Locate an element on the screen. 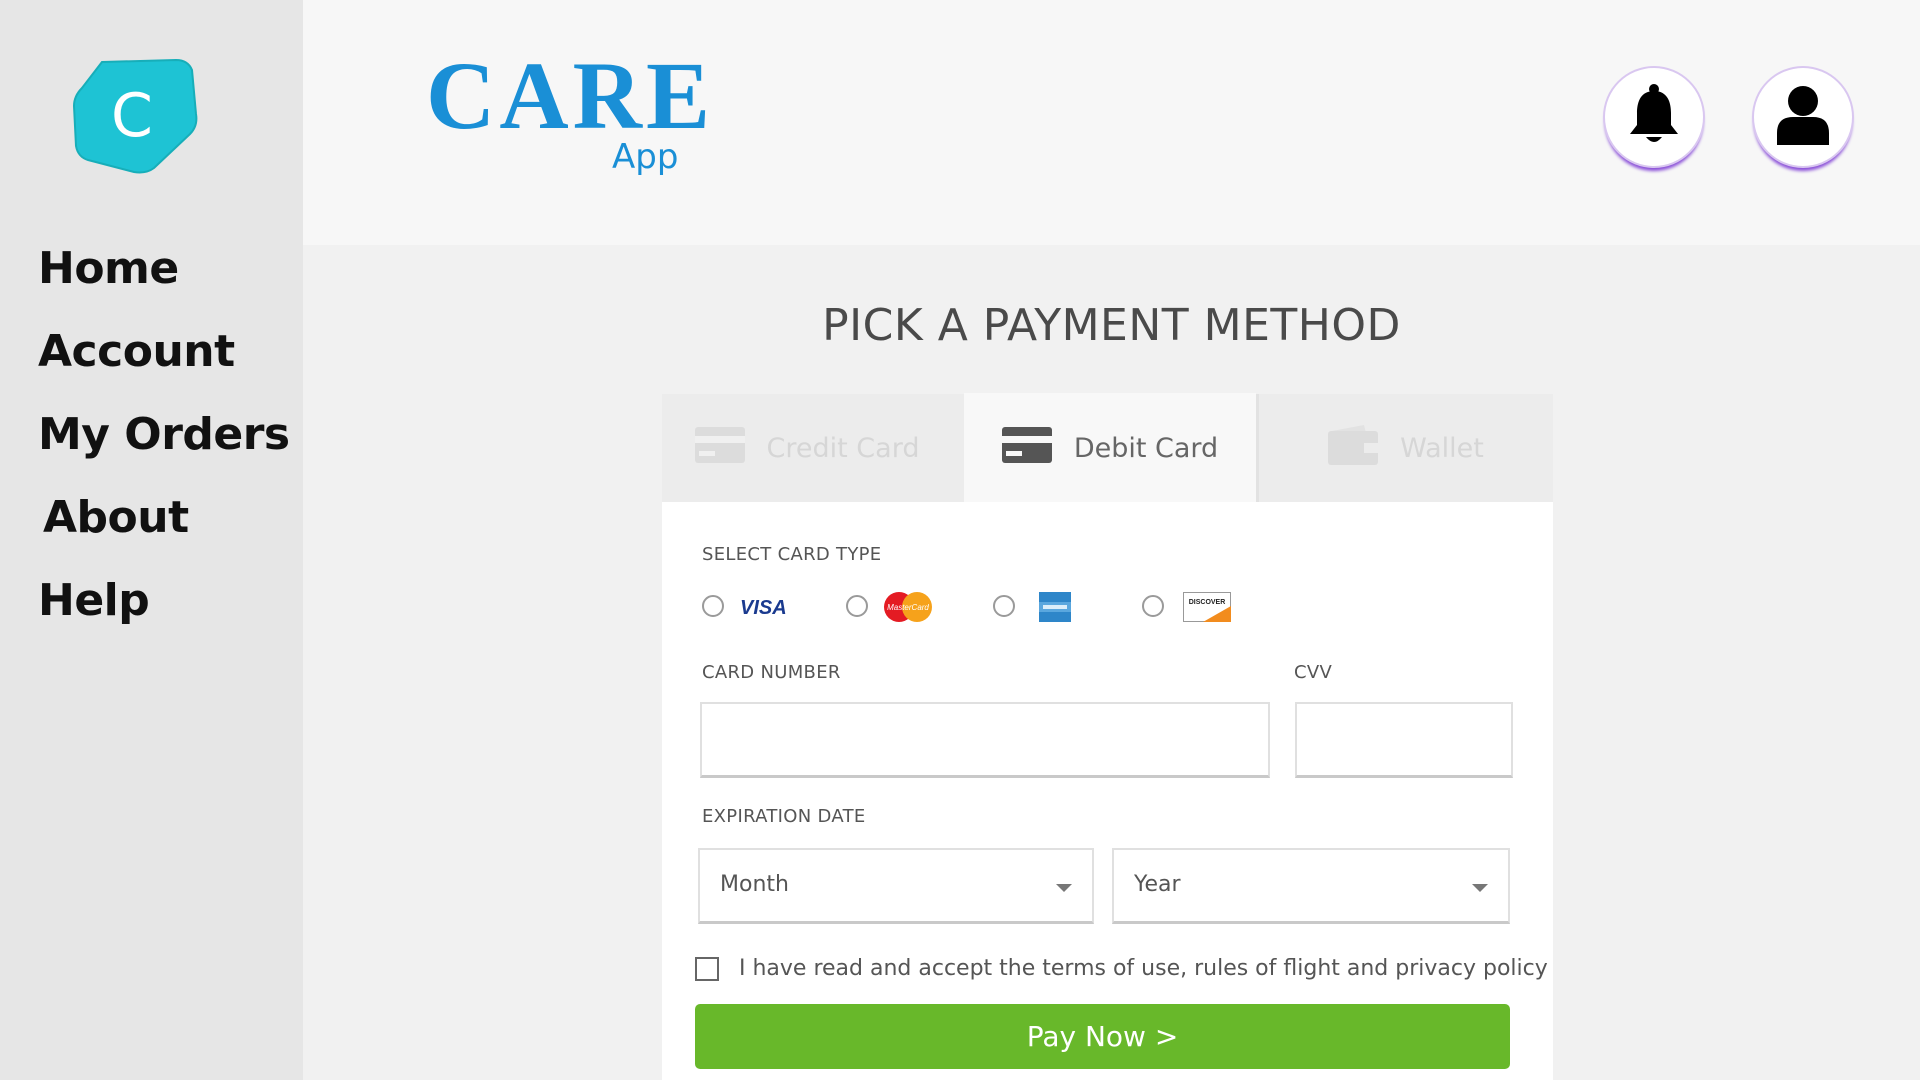  page-title: PICK A PAYMENT METHOD is located at coordinates (1111, 325).